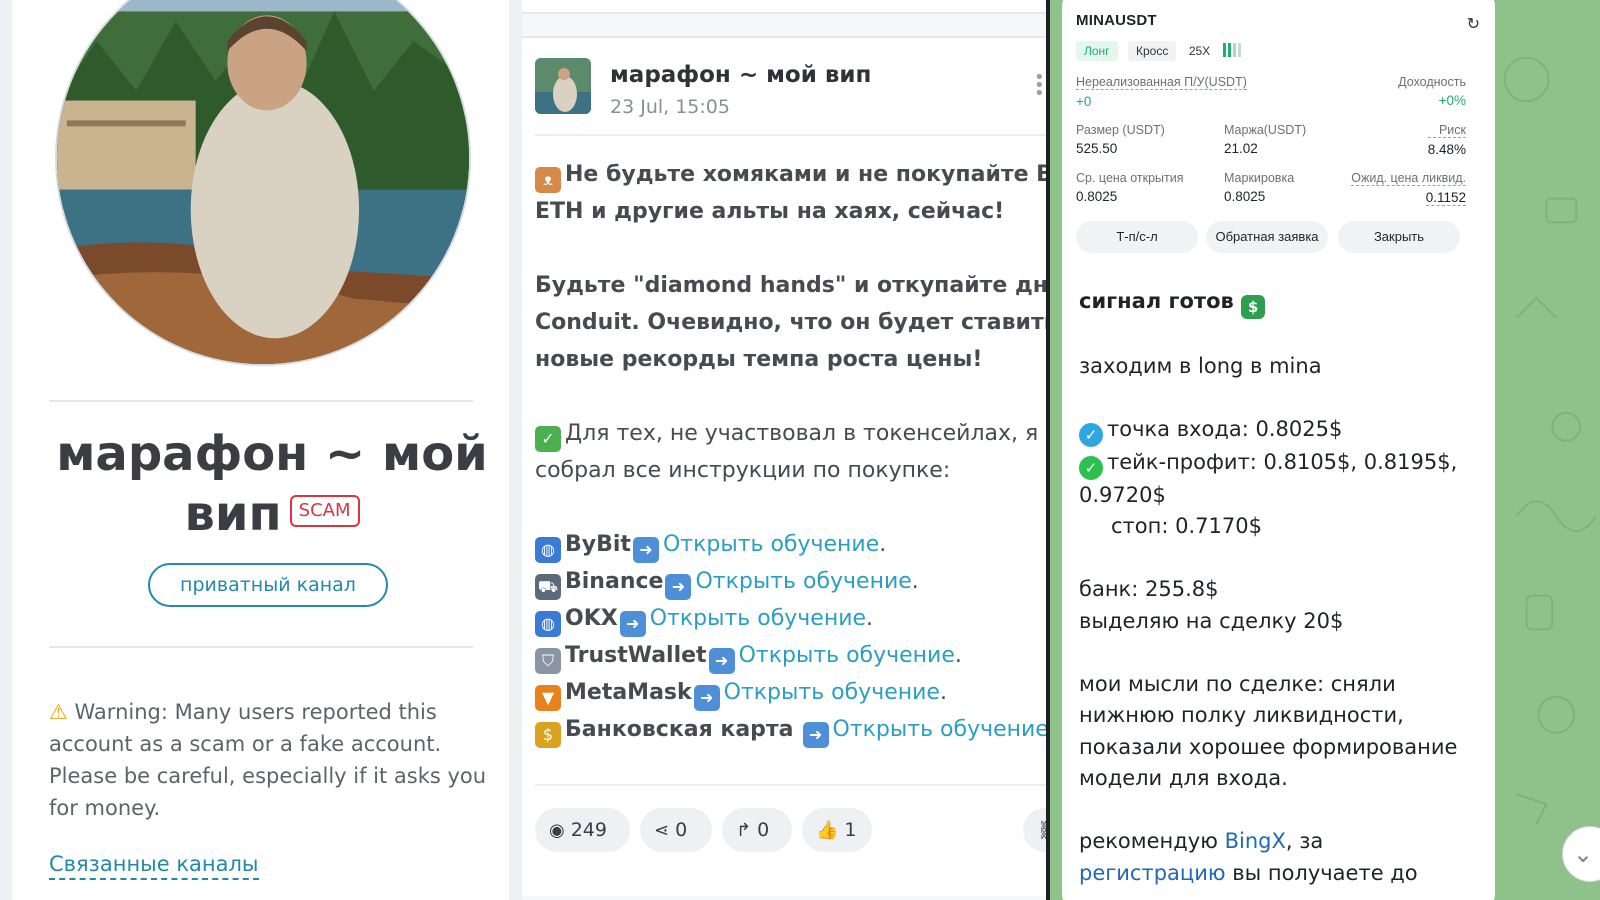 Image resolution: width=1600 pixels, height=900 pixels. Describe the element at coordinates (1267, 237) in the screenshot. I see `reverse-order-button: Обратная заявка` at that location.